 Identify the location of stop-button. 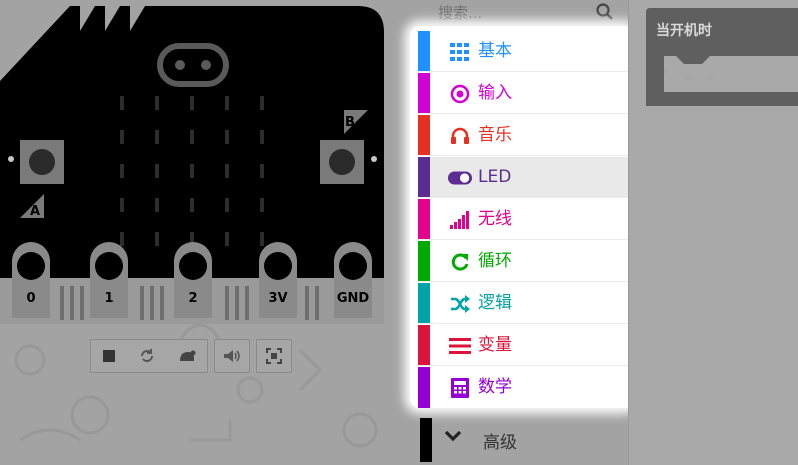
(109, 356).